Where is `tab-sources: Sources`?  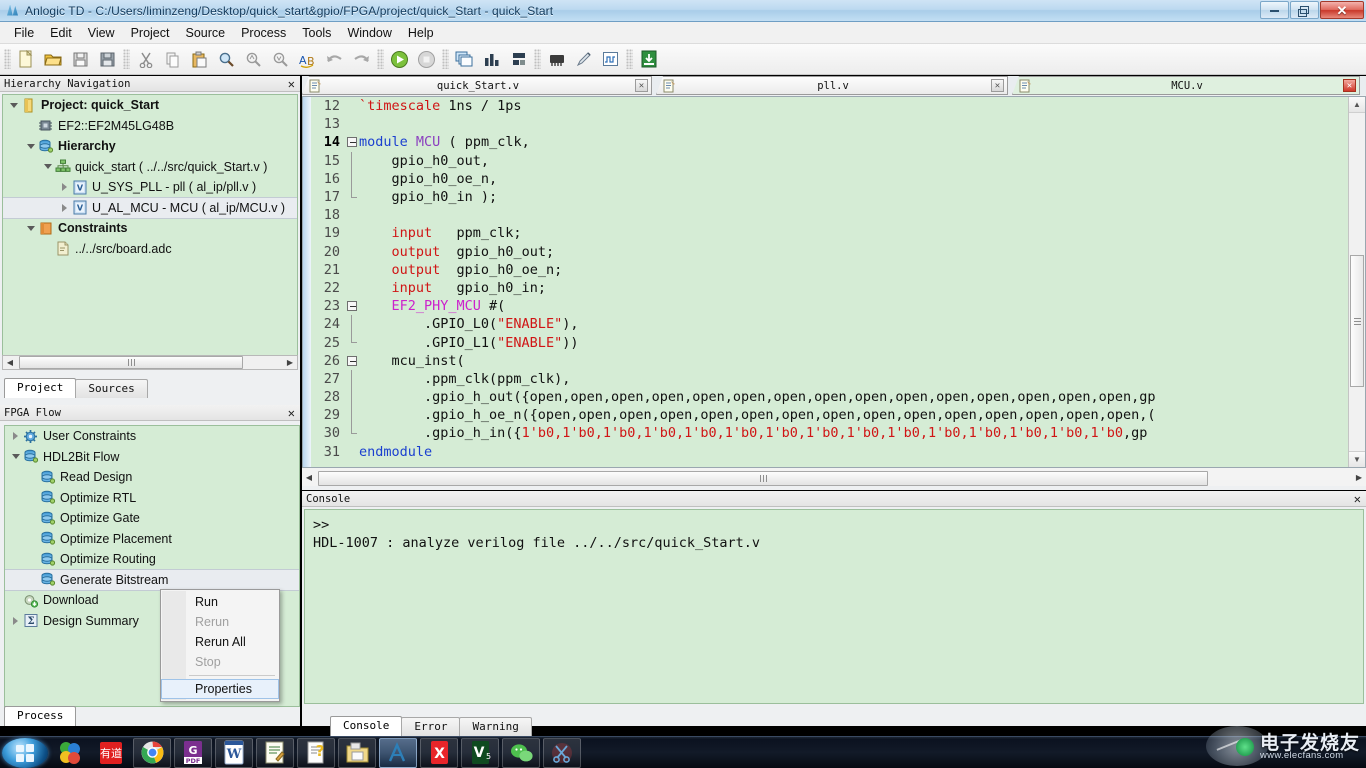
tab-sources: Sources is located at coordinates (111, 388).